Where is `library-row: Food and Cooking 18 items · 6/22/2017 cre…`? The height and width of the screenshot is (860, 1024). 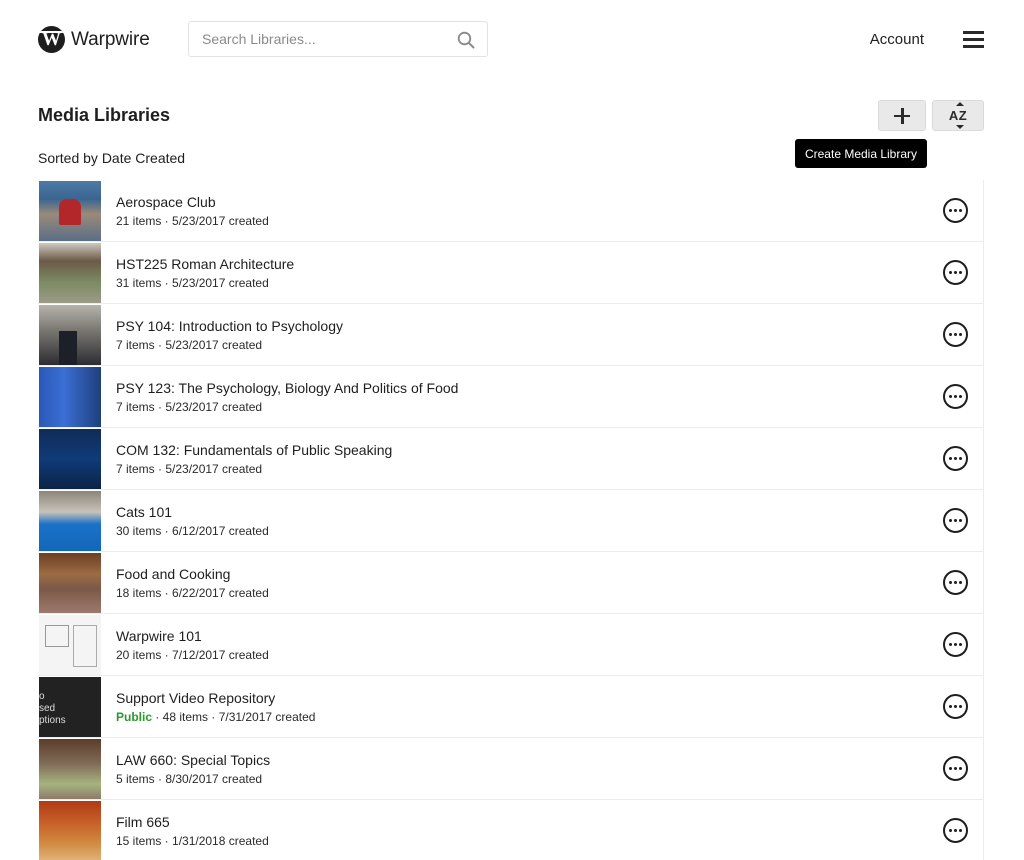
library-row: Food and Cooking 18 items · 6/22/2017 cre… is located at coordinates (510, 583).